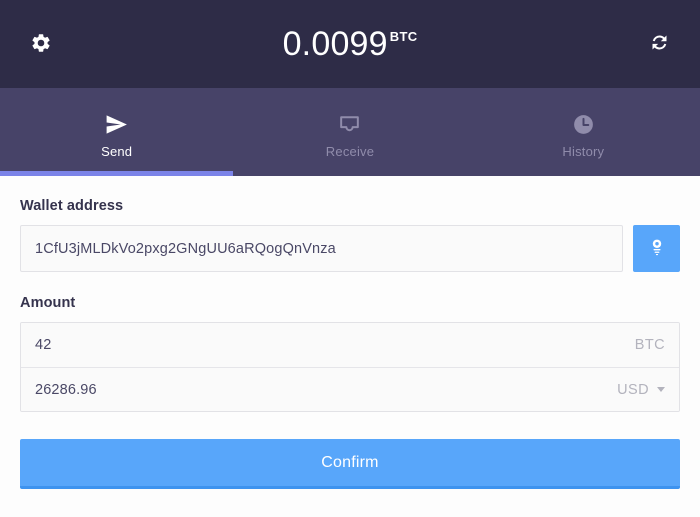 The width and height of the screenshot is (700, 517). I want to click on amount-label: Amount, so click(48, 303).